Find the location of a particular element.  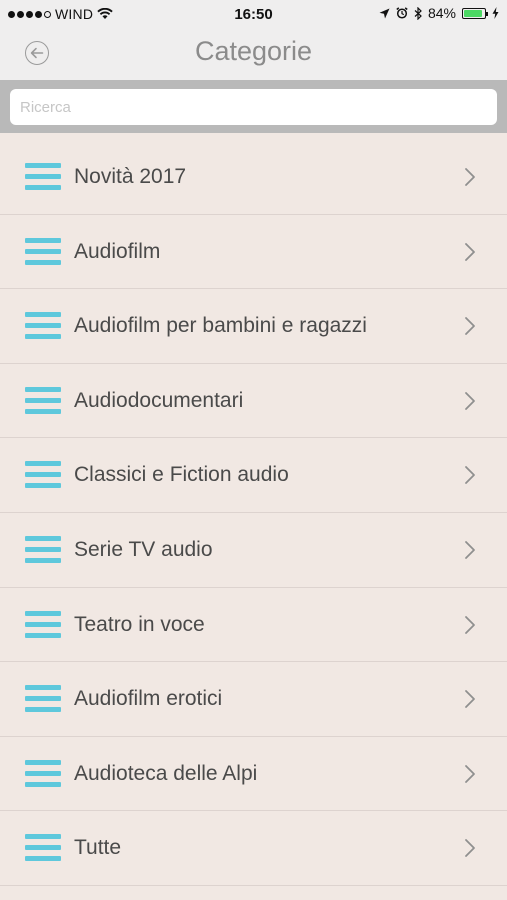

category-item: Tutte is located at coordinates (253, 848).